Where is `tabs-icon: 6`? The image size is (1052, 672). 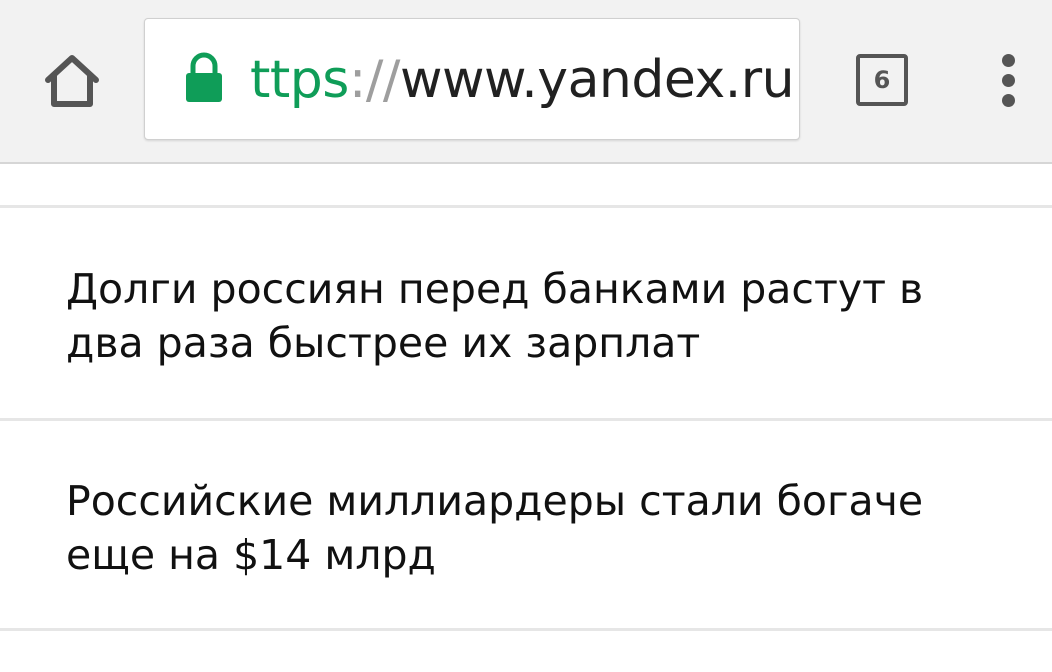 tabs-icon: 6 is located at coordinates (882, 80).